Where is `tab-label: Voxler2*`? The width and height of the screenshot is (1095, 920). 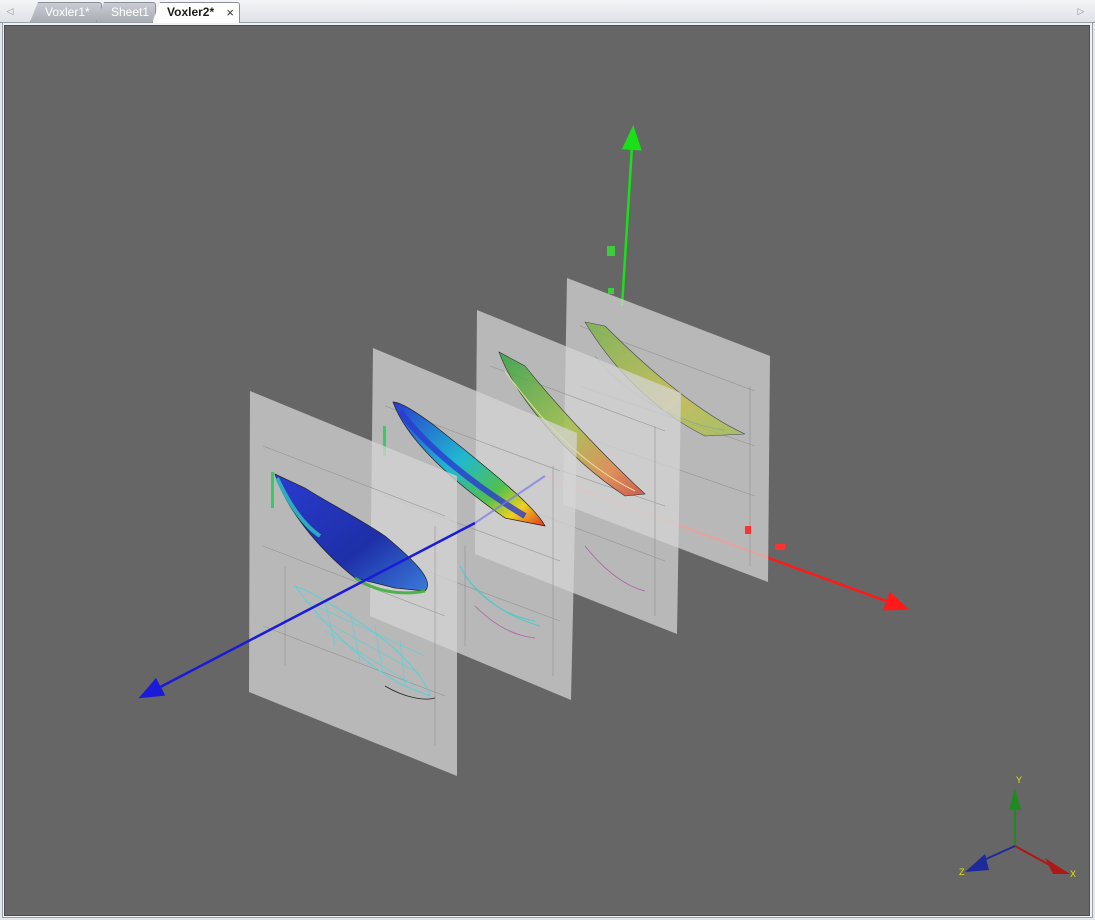 tab-label: Voxler2* is located at coordinates (191, 12).